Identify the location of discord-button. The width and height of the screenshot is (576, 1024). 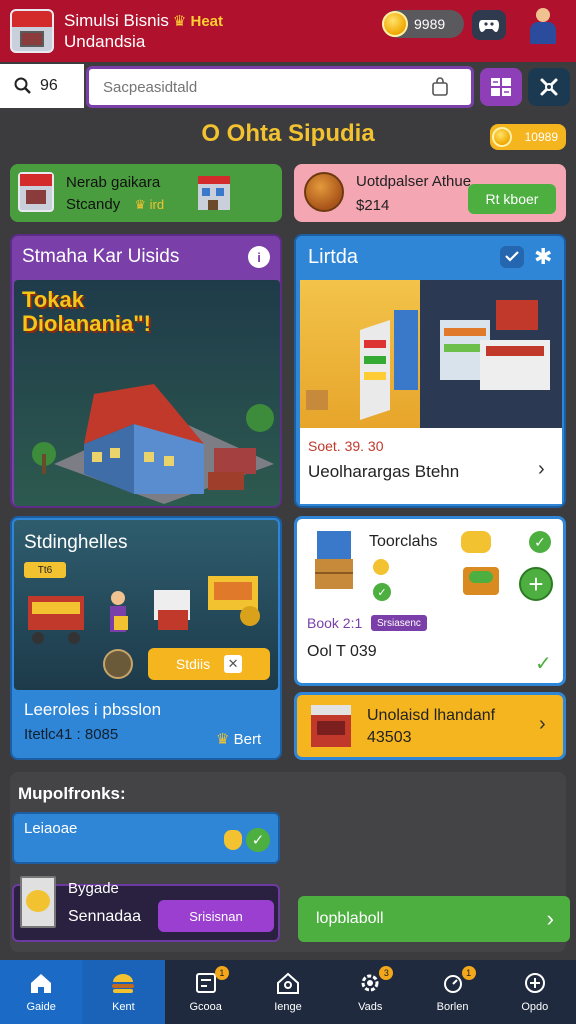
(489, 25).